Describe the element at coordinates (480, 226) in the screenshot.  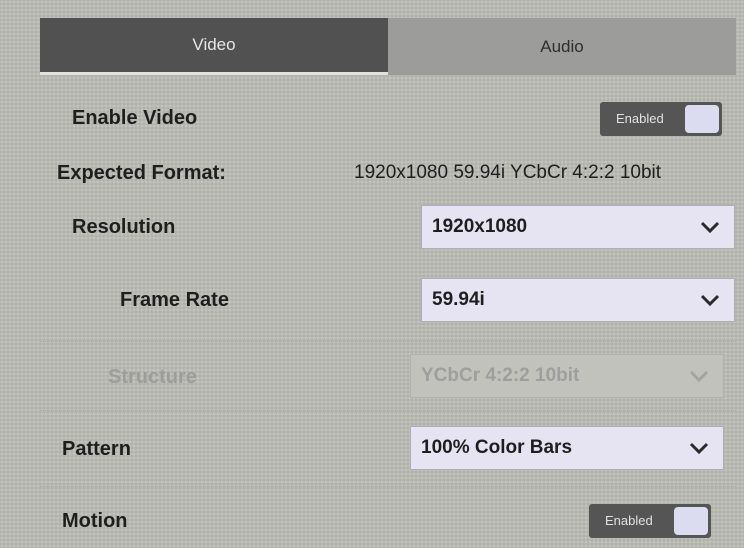
I see `resolution-select-value: 1920x1080` at that location.